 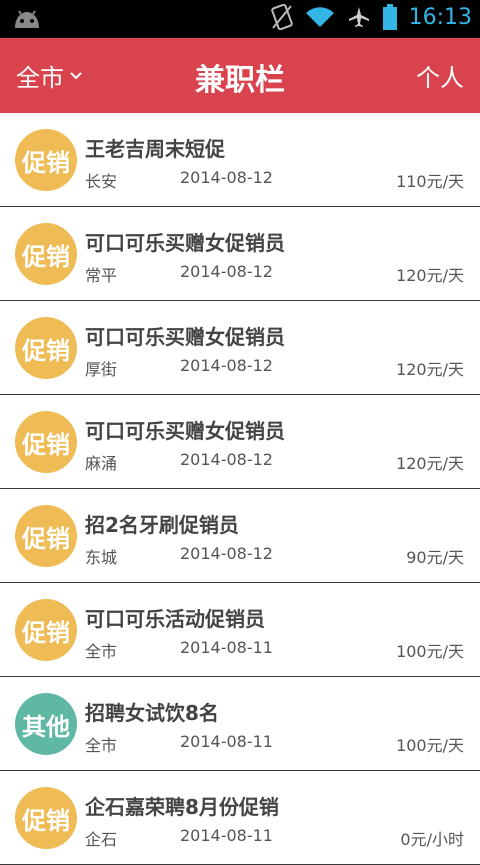 What do you see at coordinates (155, 149) in the screenshot?
I see `job-title: 王老吉周末短促` at bounding box center [155, 149].